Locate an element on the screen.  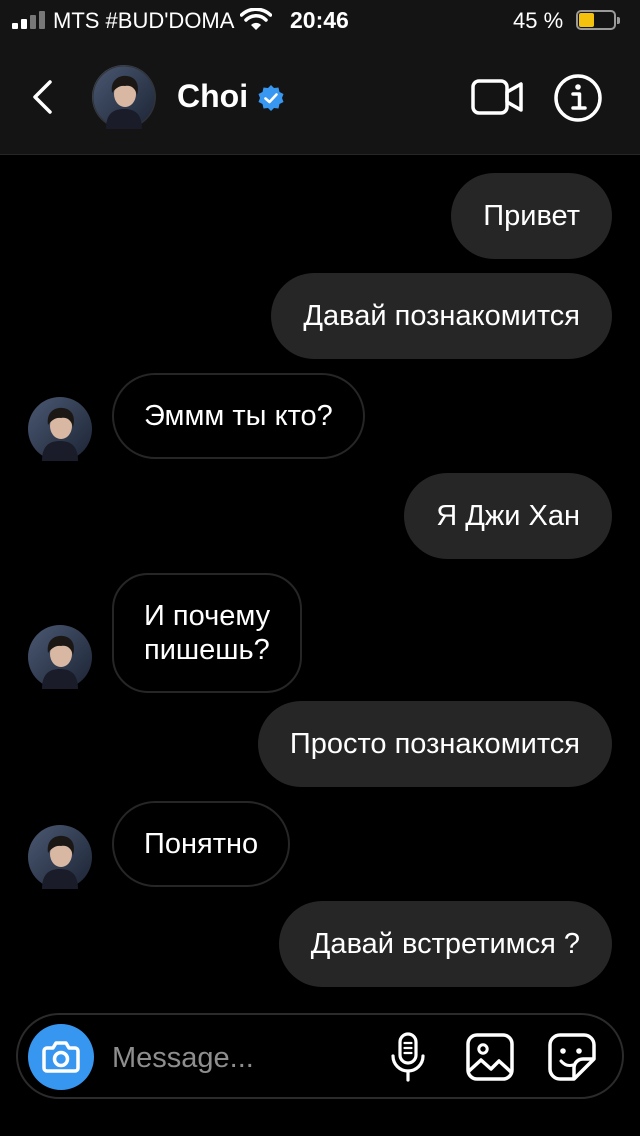
sent-message: Я Джи Хан is located at coordinates (508, 516).